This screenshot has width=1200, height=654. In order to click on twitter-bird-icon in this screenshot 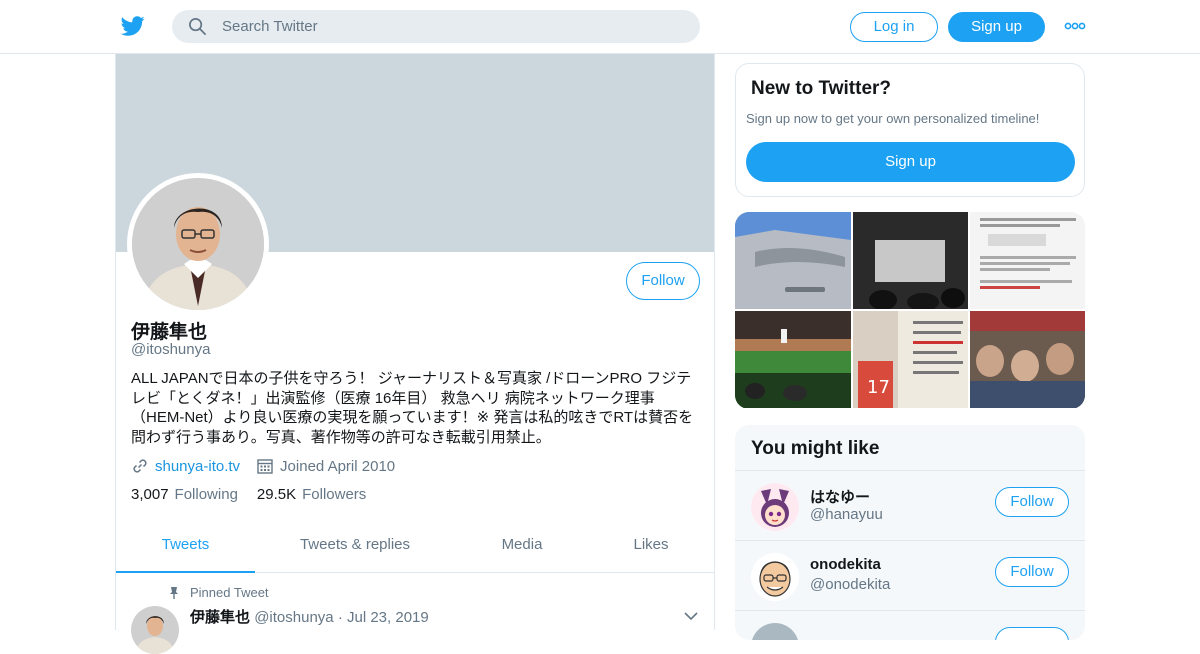, I will do `click(133, 26)`.